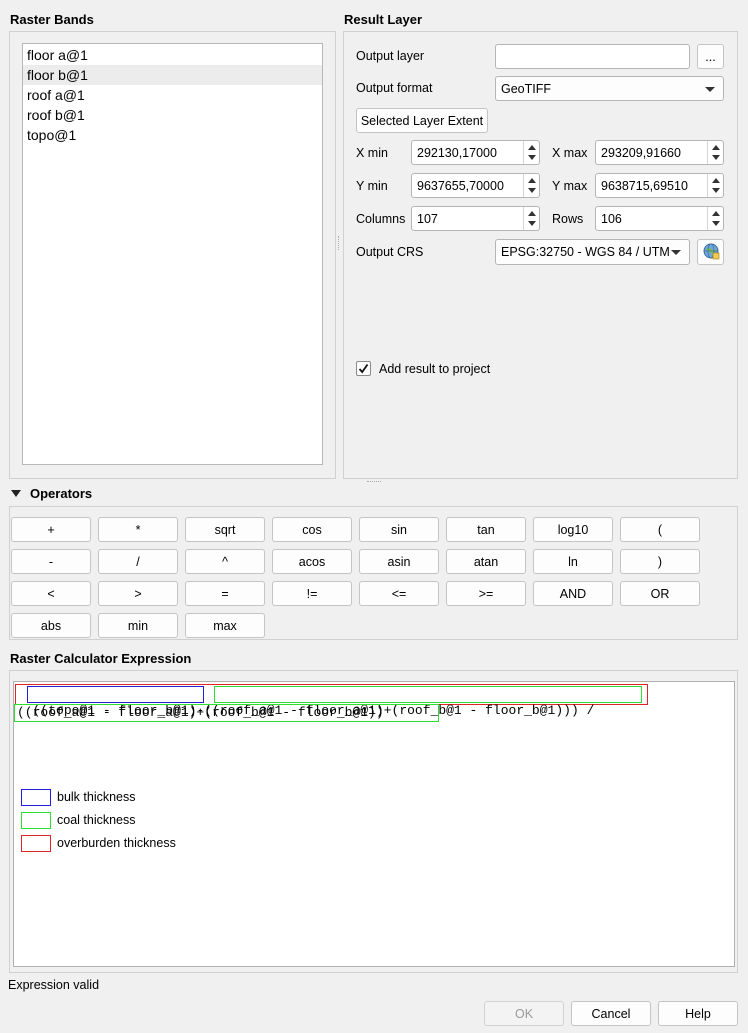  What do you see at coordinates (390, 56) in the screenshot?
I see `output-layer-label: Output layer` at bounding box center [390, 56].